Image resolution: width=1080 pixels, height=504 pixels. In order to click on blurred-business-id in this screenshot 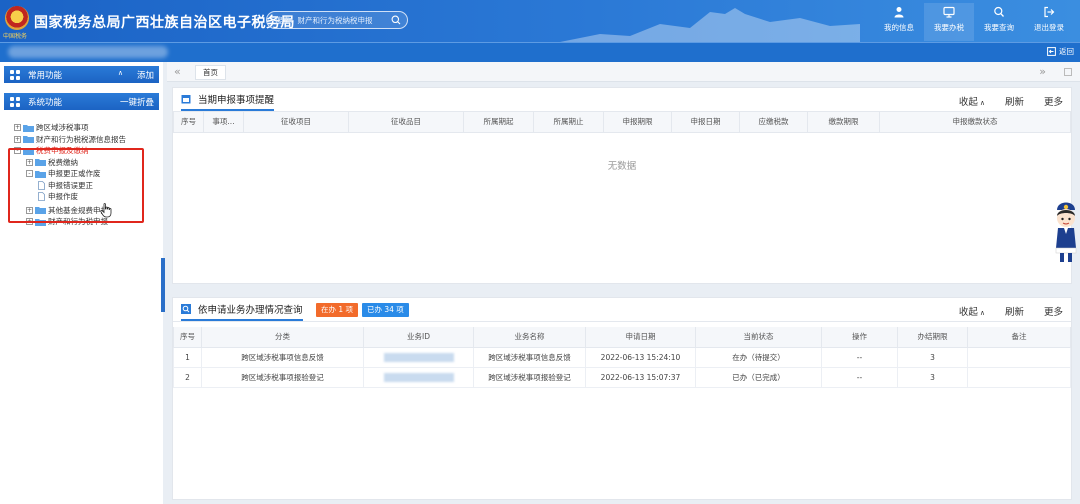, I will do `click(418, 377)`.